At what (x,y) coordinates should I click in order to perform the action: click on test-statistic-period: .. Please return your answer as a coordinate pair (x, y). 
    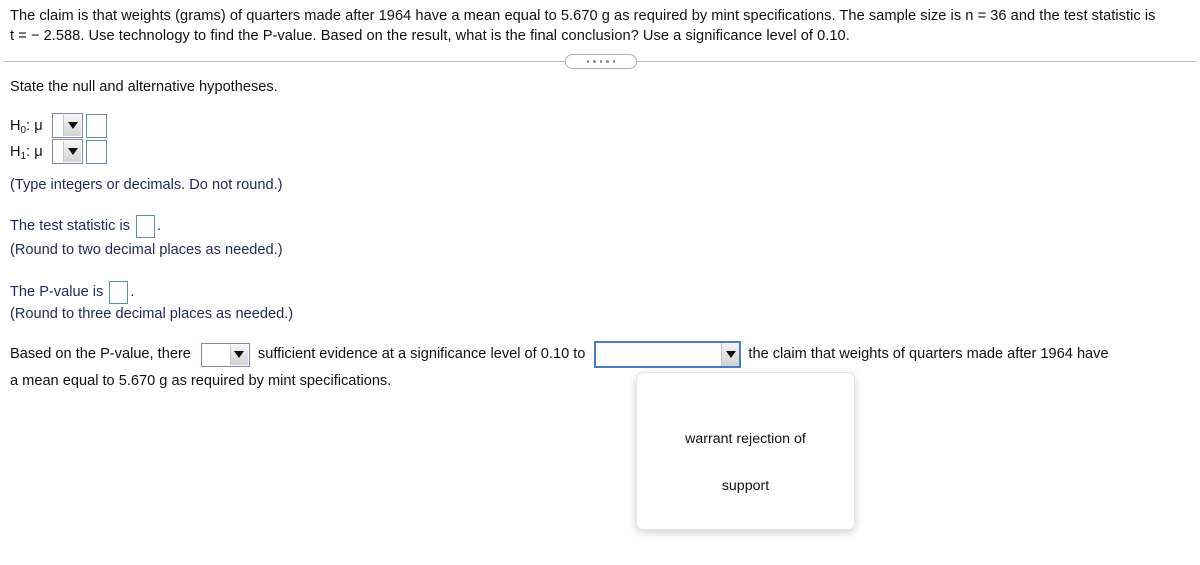
    Looking at the image, I should click on (159, 226).